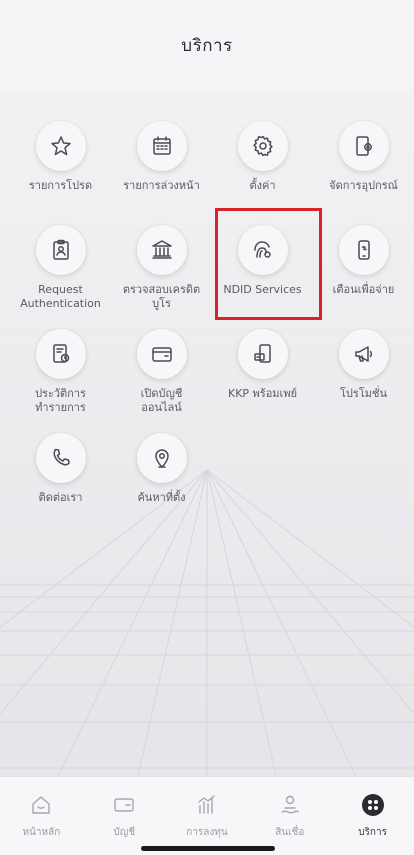 This screenshot has width=414, height=855. Describe the element at coordinates (41, 832) in the screenshot. I see `tab-label: หน้าหลัก` at that location.